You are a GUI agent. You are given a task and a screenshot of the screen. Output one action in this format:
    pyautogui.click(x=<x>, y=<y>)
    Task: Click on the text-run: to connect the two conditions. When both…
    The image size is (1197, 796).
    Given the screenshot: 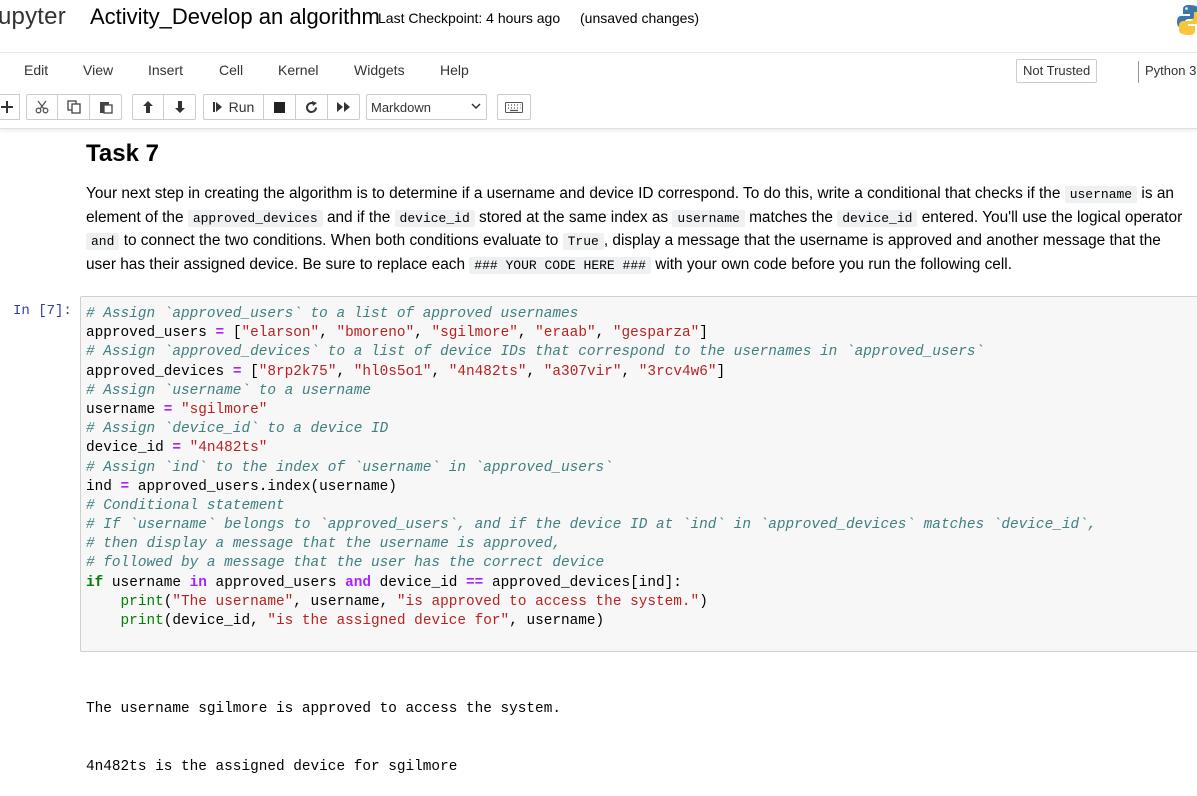 What is the action you would take?
    pyautogui.click(x=341, y=240)
    